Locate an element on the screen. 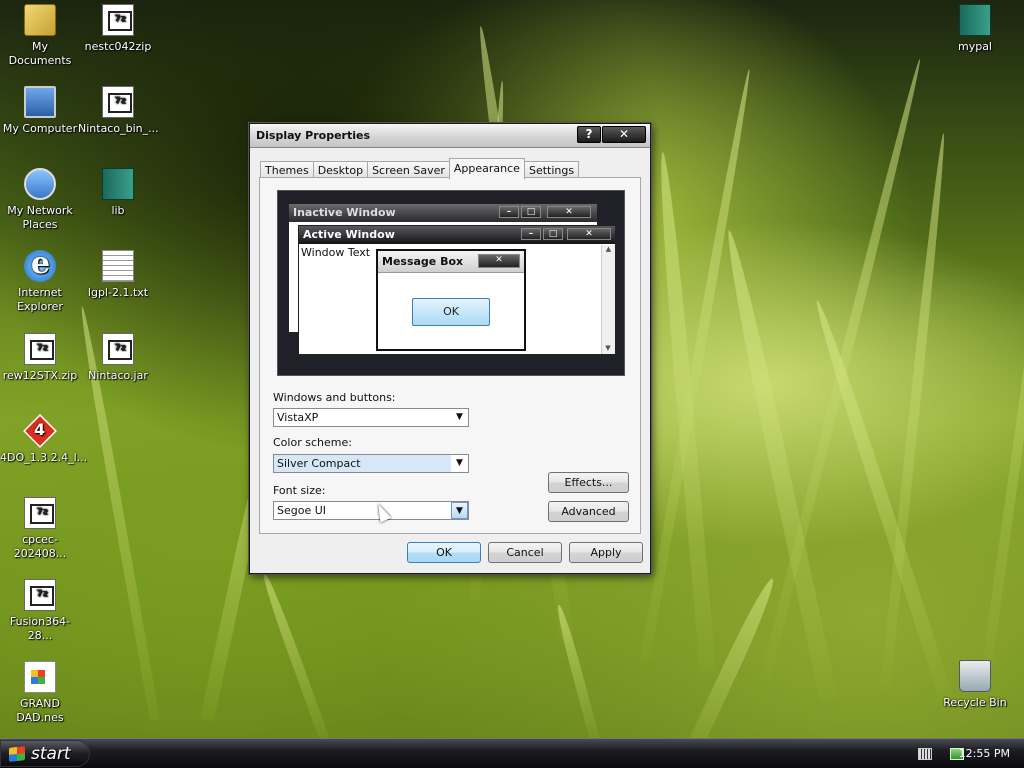 The height and width of the screenshot is (768, 1024). preview-active-title: Active Window is located at coordinates (349, 234).